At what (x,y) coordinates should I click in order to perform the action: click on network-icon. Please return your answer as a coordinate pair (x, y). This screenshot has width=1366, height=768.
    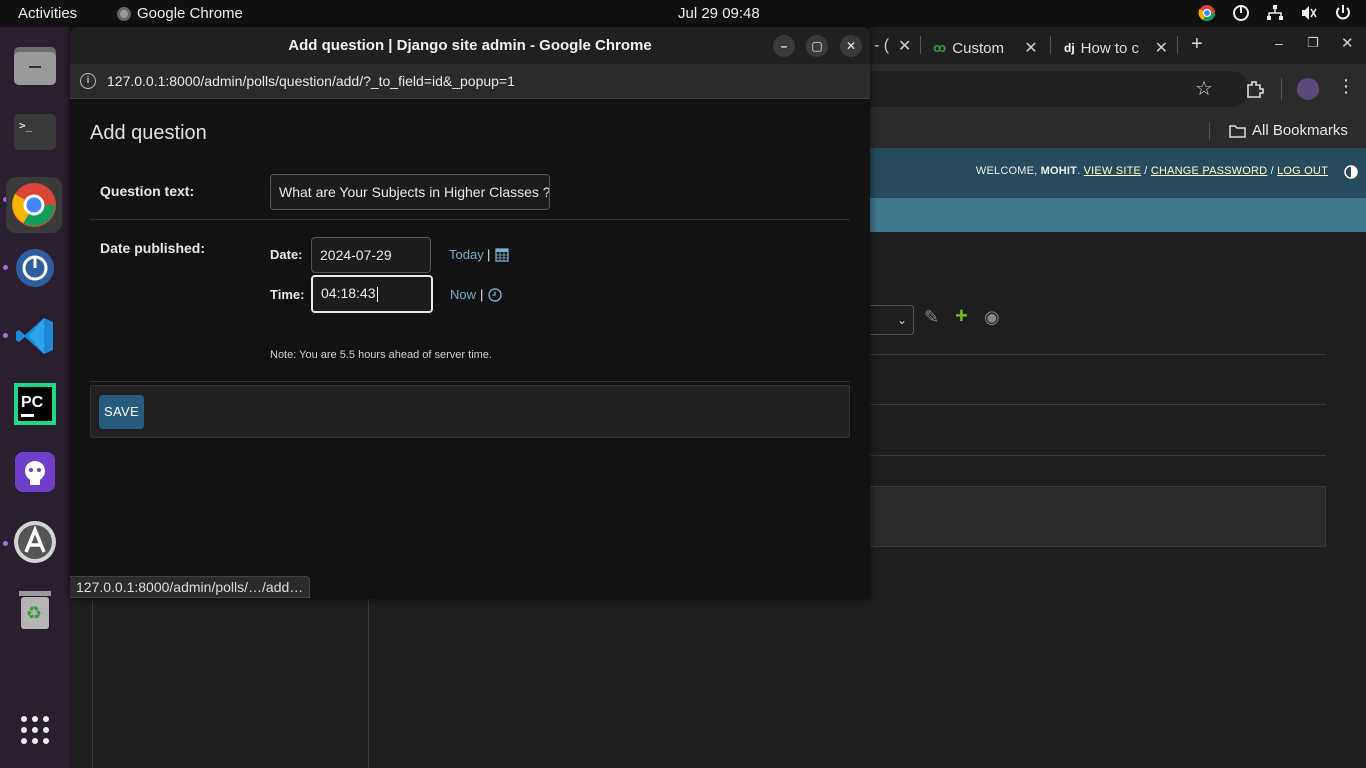
    Looking at the image, I should click on (1275, 13).